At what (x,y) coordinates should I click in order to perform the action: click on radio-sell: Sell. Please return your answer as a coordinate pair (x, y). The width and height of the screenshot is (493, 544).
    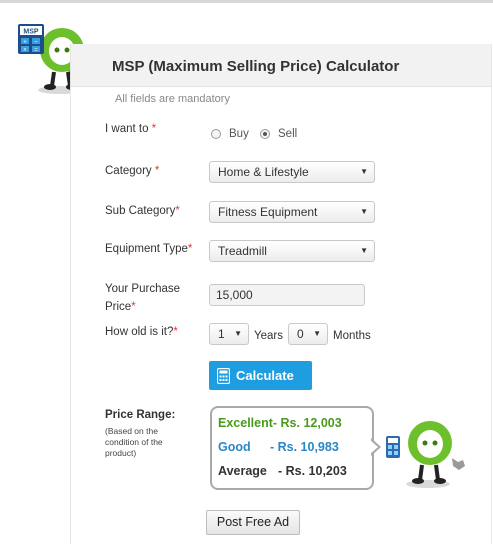
    Looking at the image, I should click on (278, 134).